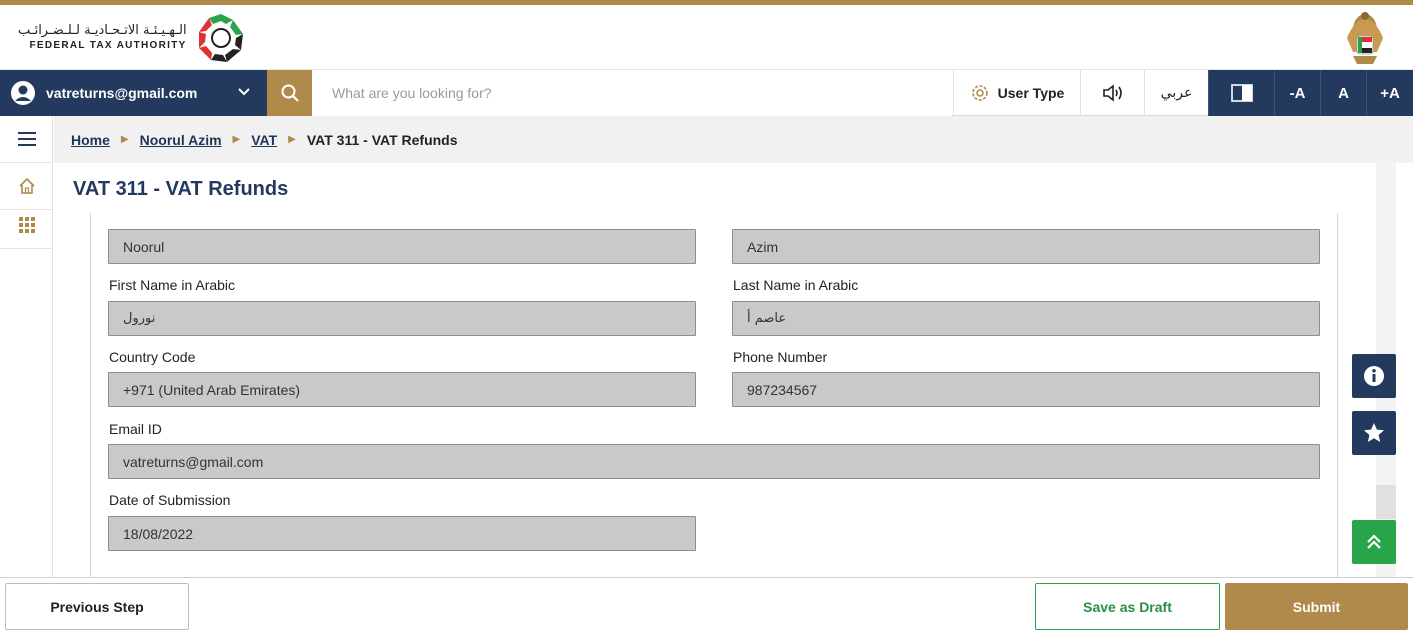 Image resolution: width=1413 pixels, height=633 pixels. What do you see at coordinates (102, 30) in the screenshot?
I see `logo-arabic-text: الـهـيـئـة الاتـحـاديـة لـلـضـرائـب` at bounding box center [102, 30].